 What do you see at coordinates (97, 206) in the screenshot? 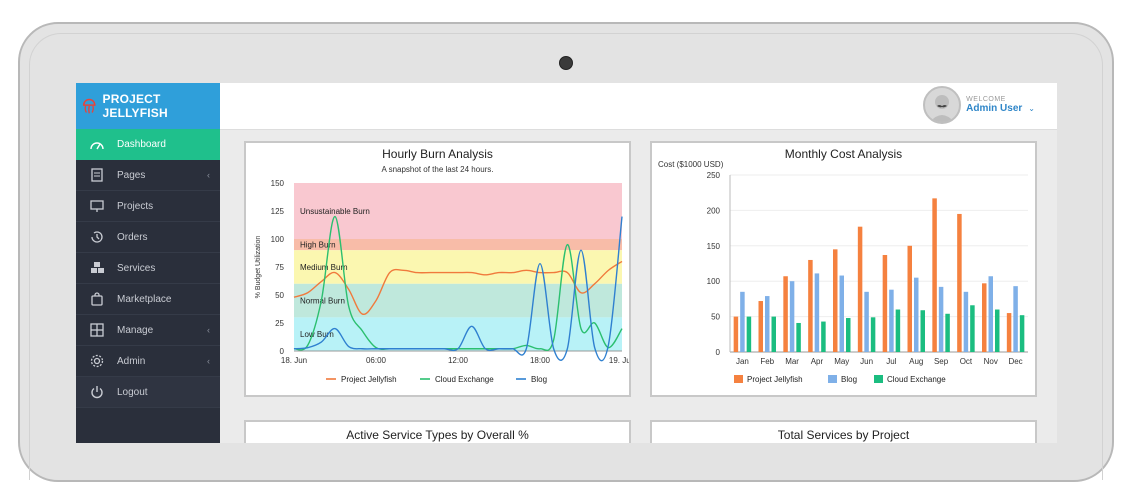
I see `presentation-icon` at bounding box center [97, 206].